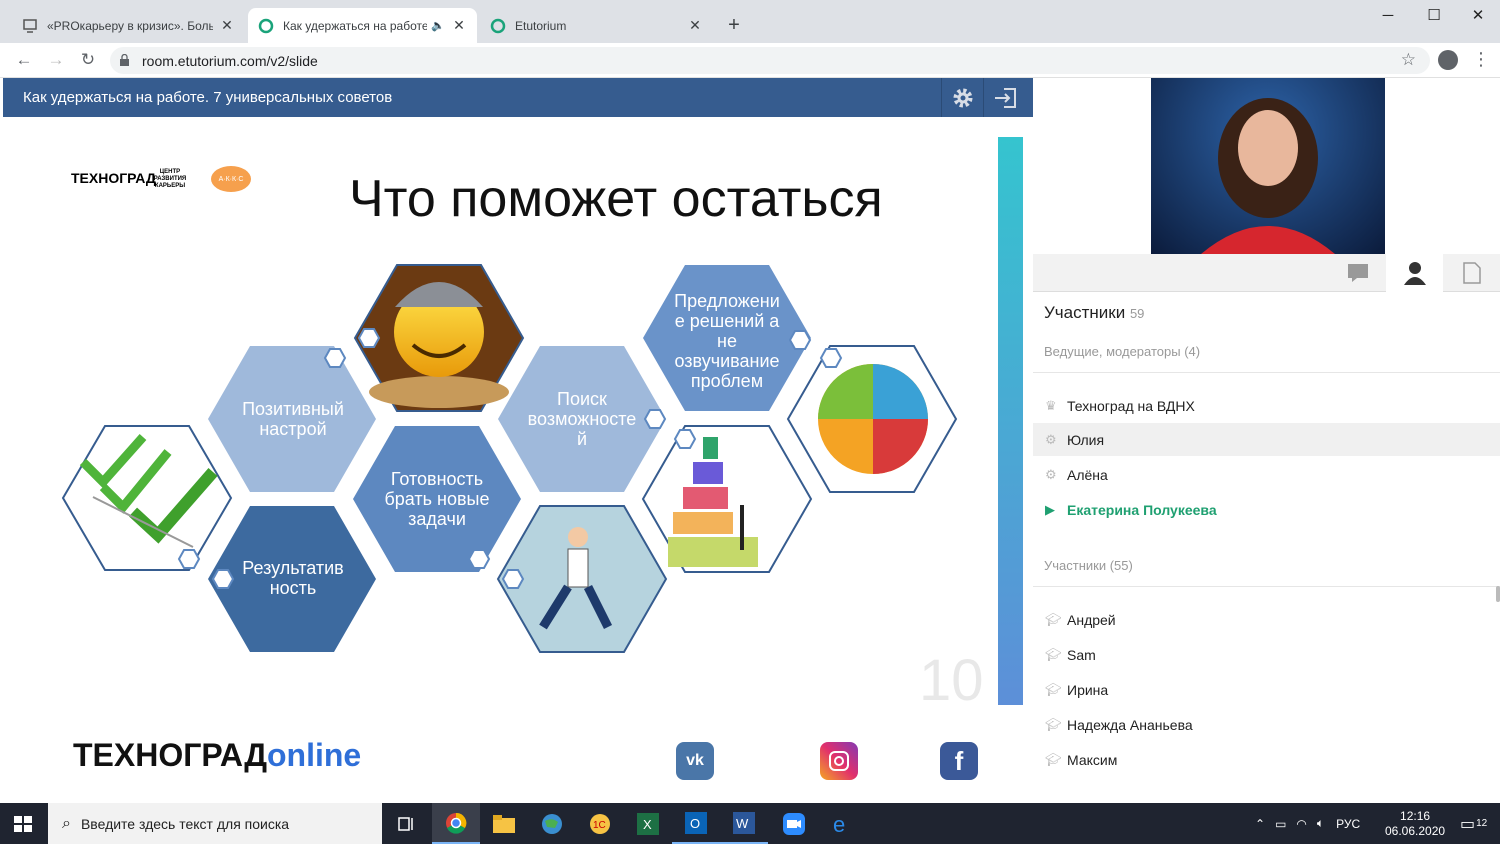 This screenshot has height=844, width=1500. I want to click on tab-3: Etutorium ✕, so click(596, 25).